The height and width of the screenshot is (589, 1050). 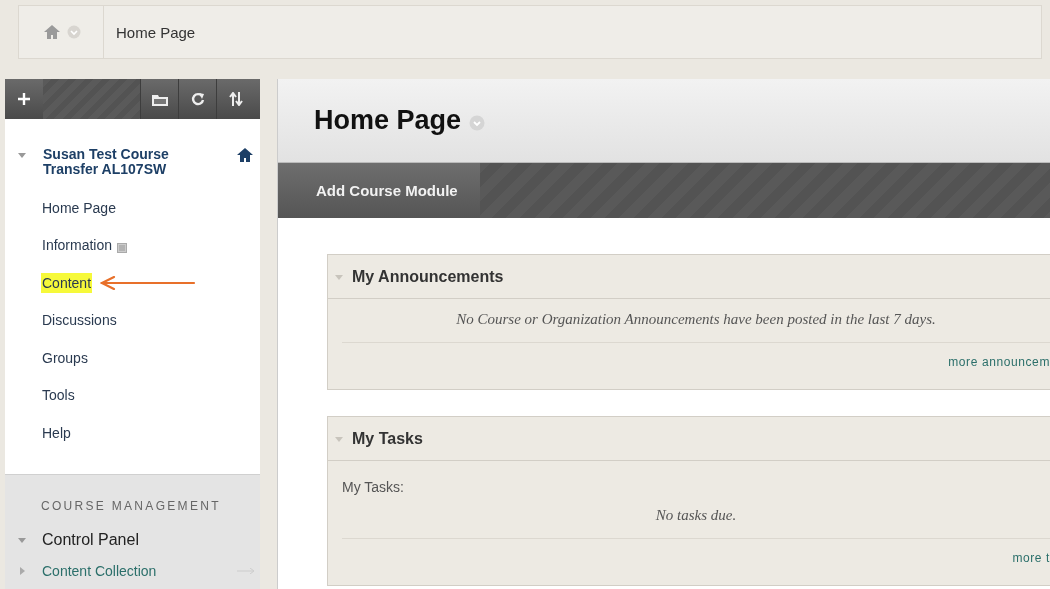 What do you see at coordinates (24, 99) in the screenshot?
I see `plus-icon` at bounding box center [24, 99].